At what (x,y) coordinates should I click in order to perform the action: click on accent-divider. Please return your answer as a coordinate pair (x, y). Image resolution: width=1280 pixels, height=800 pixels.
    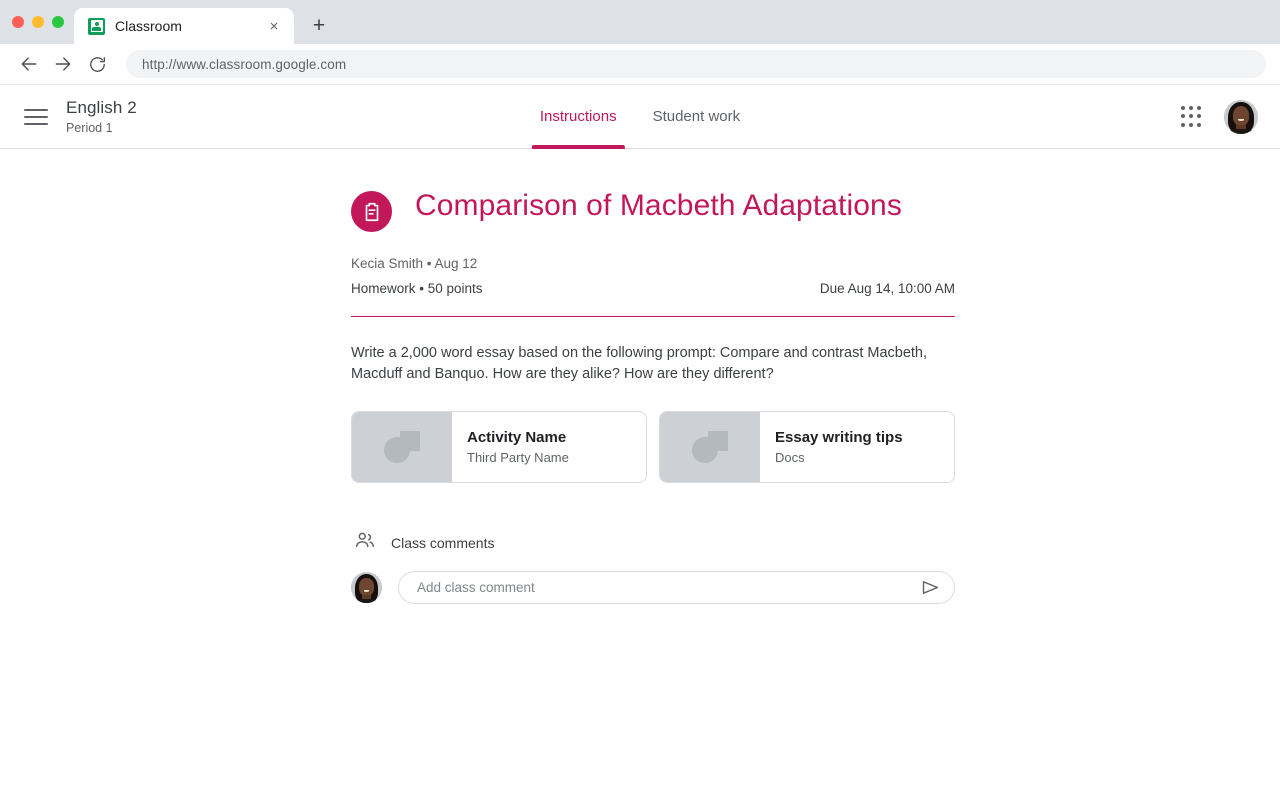
    Looking at the image, I should click on (653, 316).